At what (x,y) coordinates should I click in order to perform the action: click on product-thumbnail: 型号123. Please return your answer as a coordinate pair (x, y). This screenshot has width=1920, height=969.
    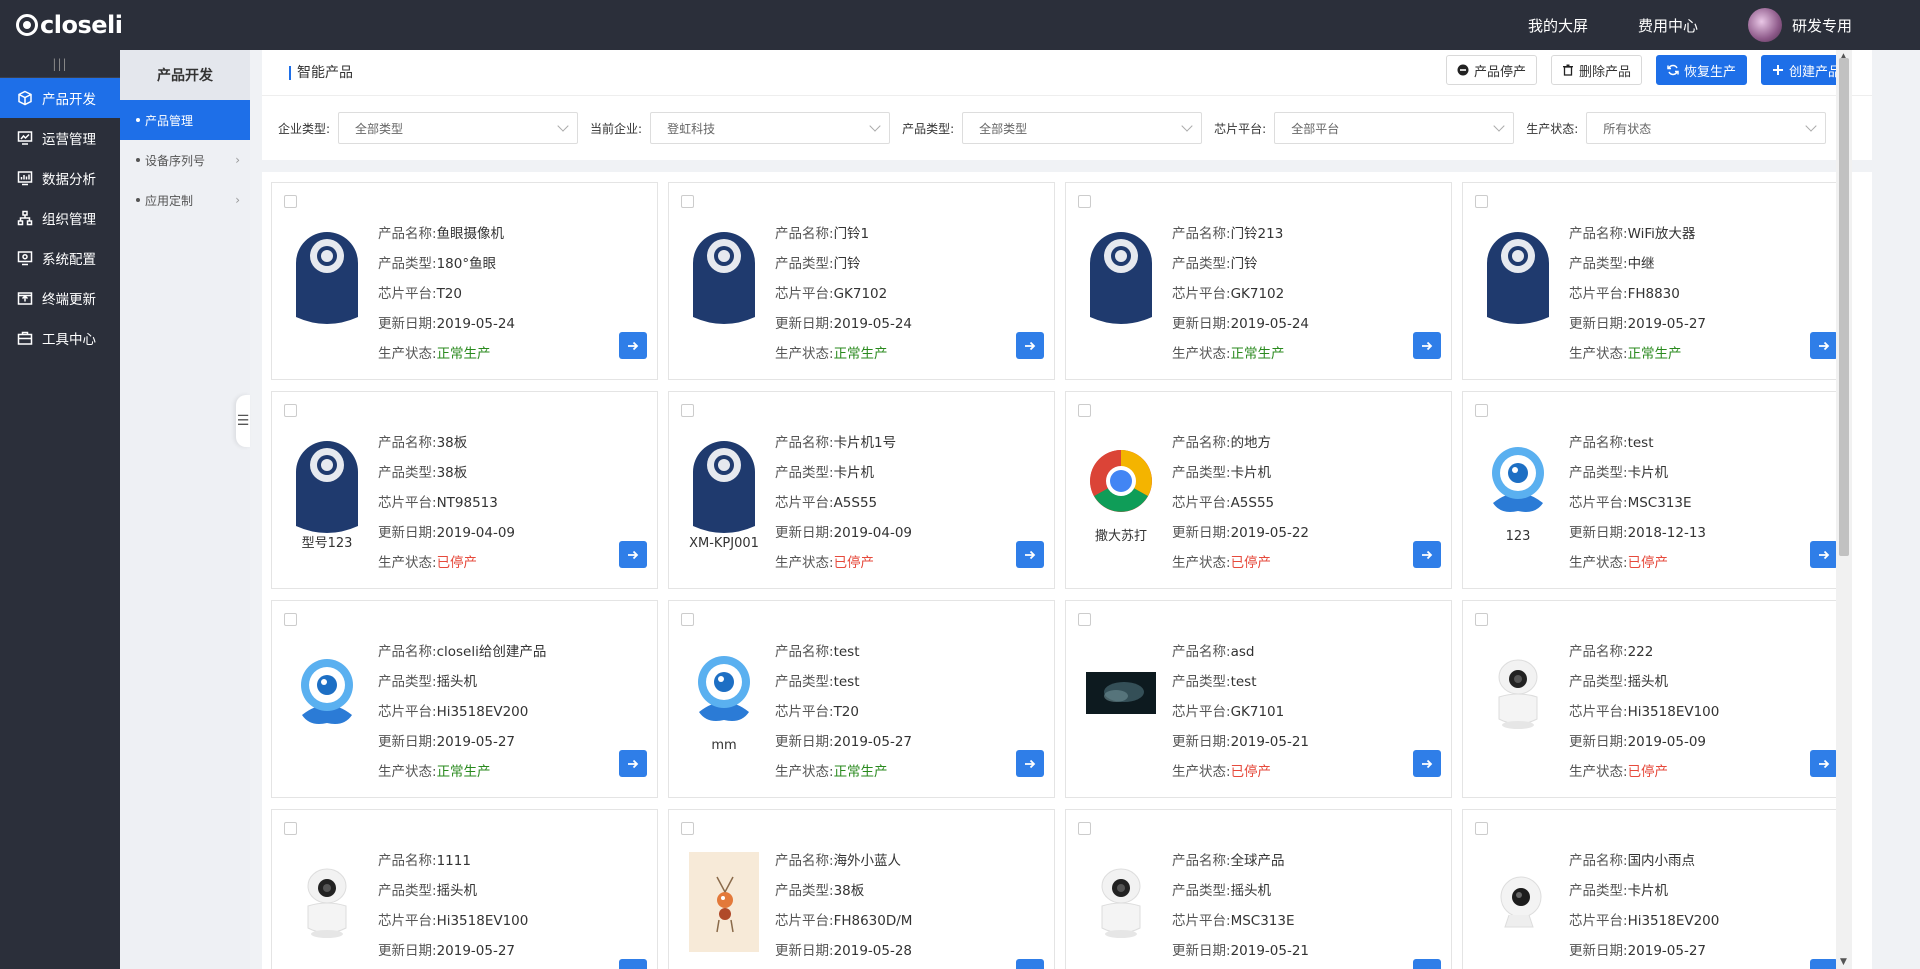
    Looking at the image, I should click on (327, 492).